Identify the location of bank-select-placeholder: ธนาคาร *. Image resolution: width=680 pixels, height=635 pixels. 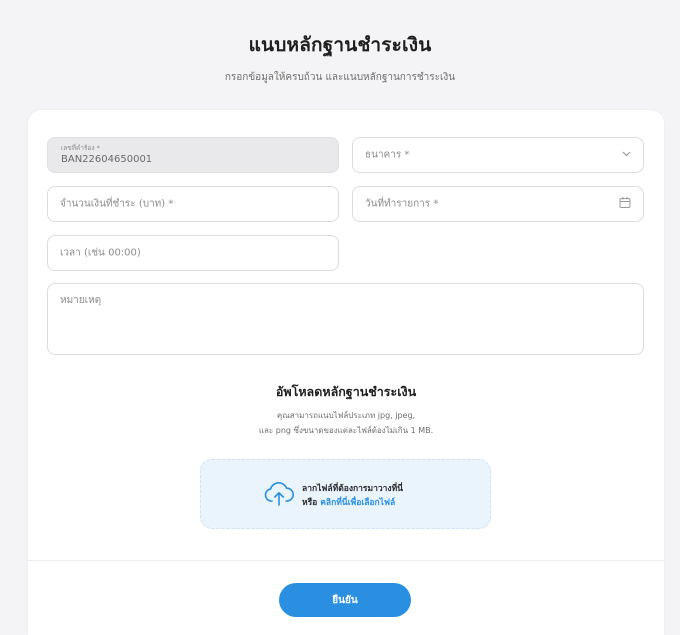
(387, 155).